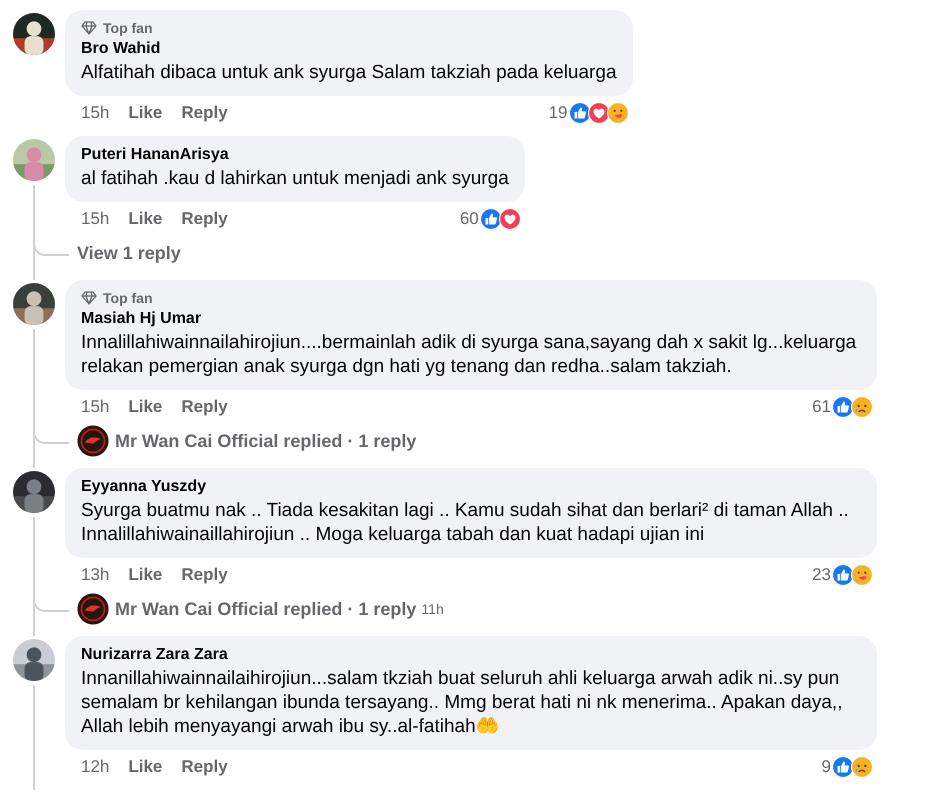 This screenshot has width=926, height=810. What do you see at coordinates (95, 575) in the screenshot?
I see `comment-time: 13h` at bounding box center [95, 575].